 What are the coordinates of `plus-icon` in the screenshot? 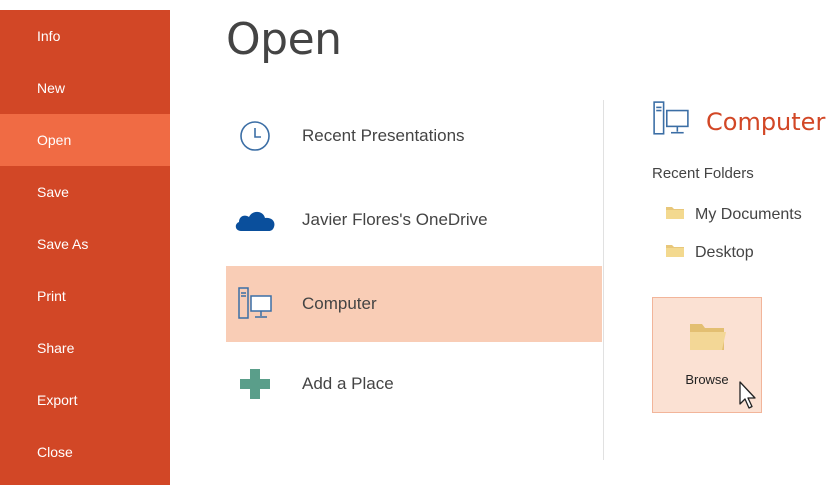 It's located at (255, 384).